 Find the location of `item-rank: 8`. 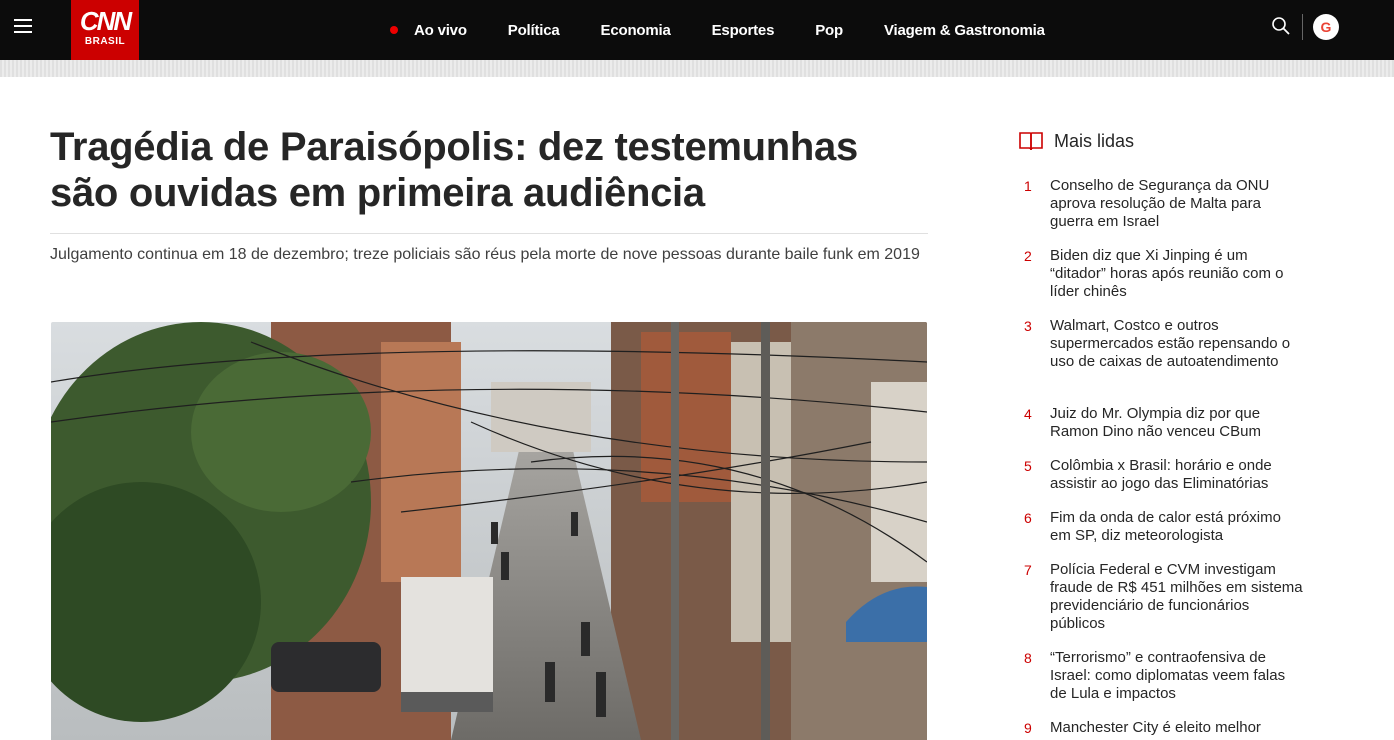

item-rank: 8 is located at coordinates (1028, 658).